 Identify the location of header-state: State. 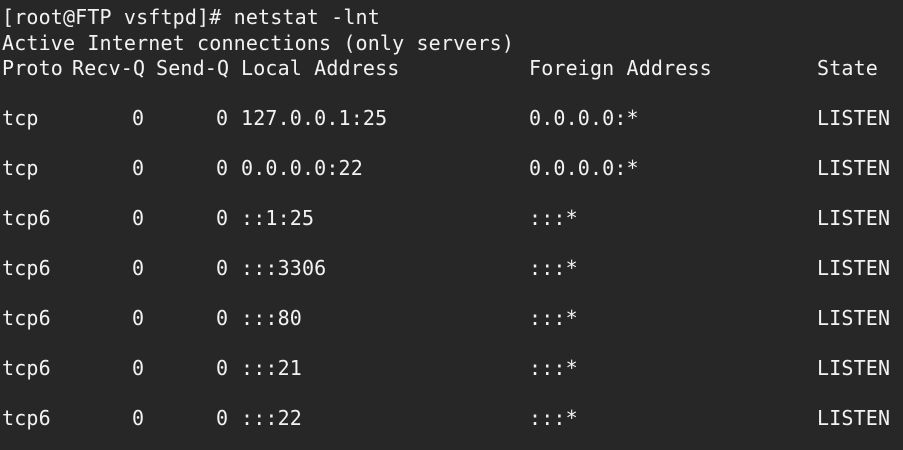
(847, 68).